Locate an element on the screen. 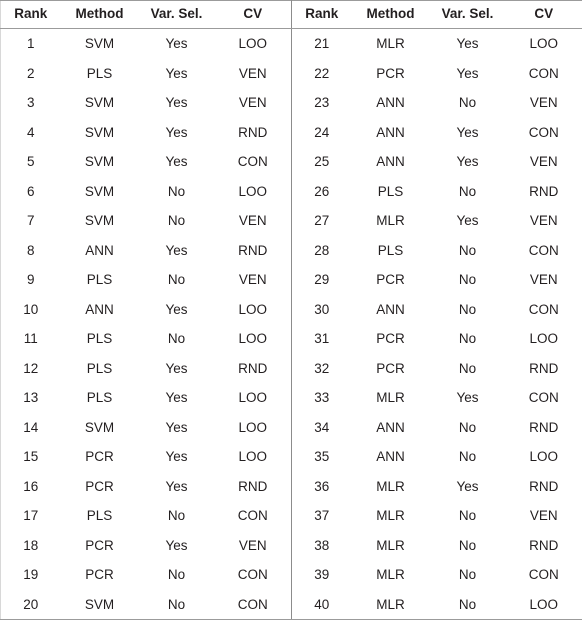 The width and height of the screenshot is (582, 640). cell-rank-right: 26 is located at coordinates (322, 191).